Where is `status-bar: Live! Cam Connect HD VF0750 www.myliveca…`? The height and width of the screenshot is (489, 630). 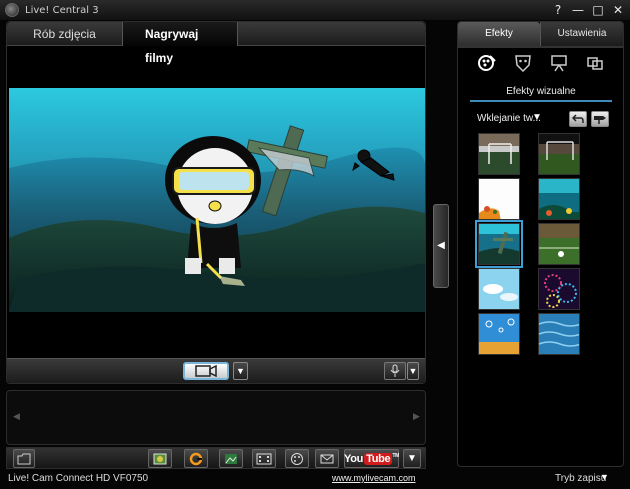 status-bar: Live! Cam Connect HD VF0750 www.myliveca… is located at coordinates (315, 479).